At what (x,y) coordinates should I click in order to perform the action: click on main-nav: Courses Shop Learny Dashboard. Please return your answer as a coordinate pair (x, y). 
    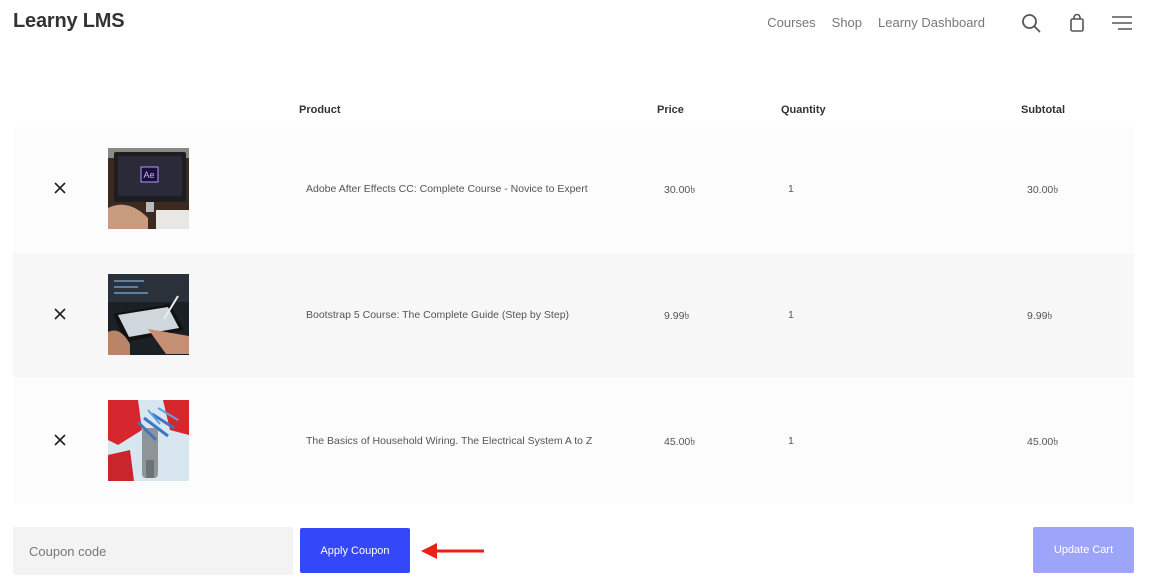
    Looking at the image, I should click on (876, 22).